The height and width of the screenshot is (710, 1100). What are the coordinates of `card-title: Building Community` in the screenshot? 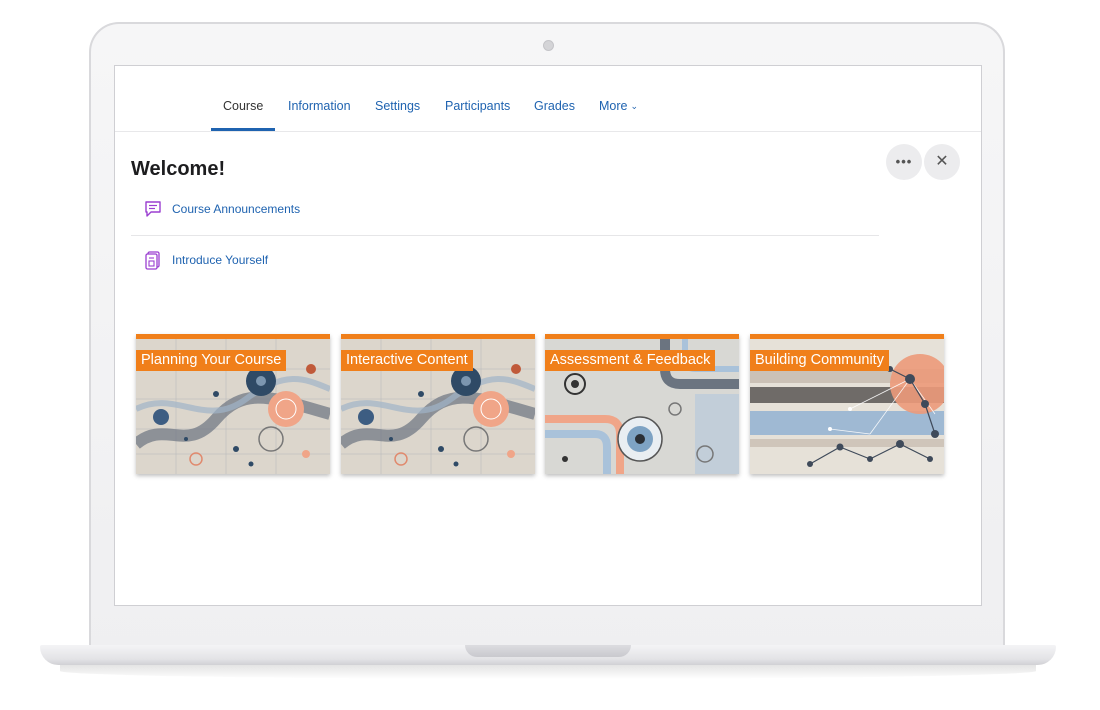 It's located at (819, 360).